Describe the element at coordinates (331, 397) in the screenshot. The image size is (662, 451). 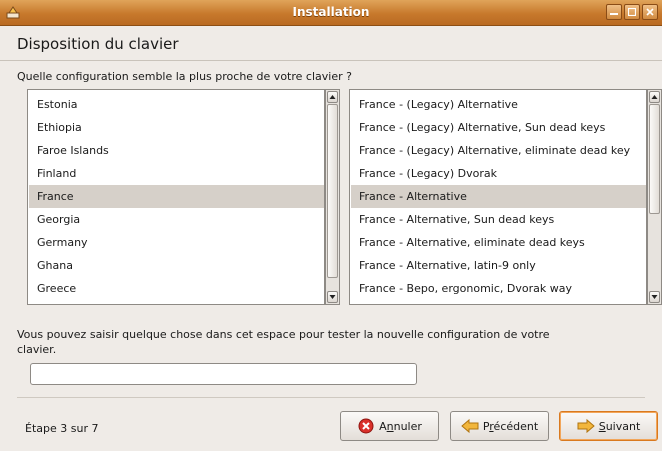
I see `footer-divider` at that location.